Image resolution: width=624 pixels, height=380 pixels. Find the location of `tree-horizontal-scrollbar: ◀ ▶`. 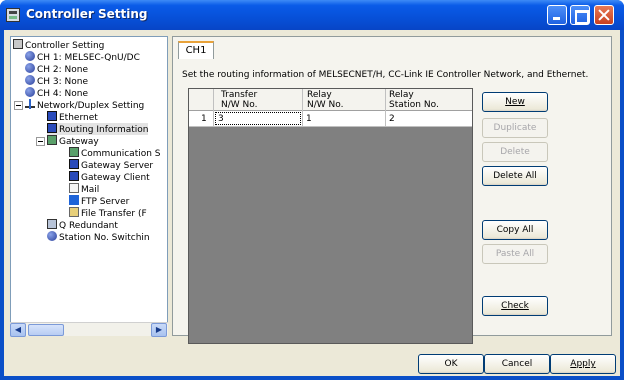

tree-horizontal-scrollbar: ◀ ▶ is located at coordinates (89, 329).